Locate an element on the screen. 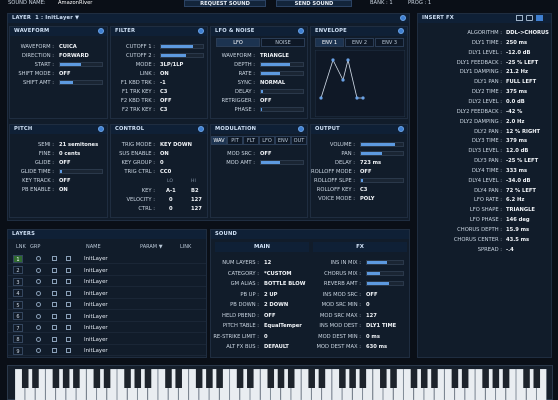  table-row: 2 InitLayer is located at coordinates (107, 270).